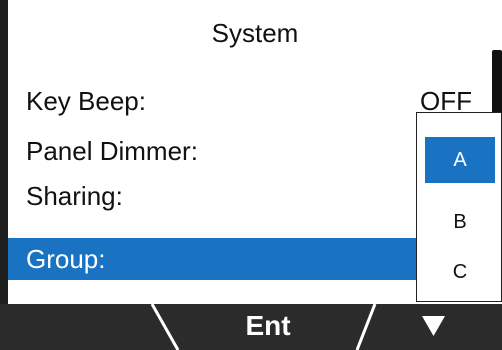 The height and width of the screenshot is (350, 502). What do you see at coordinates (433, 326) in the screenshot?
I see `down-triangle-icon` at bounding box center [433, 326].